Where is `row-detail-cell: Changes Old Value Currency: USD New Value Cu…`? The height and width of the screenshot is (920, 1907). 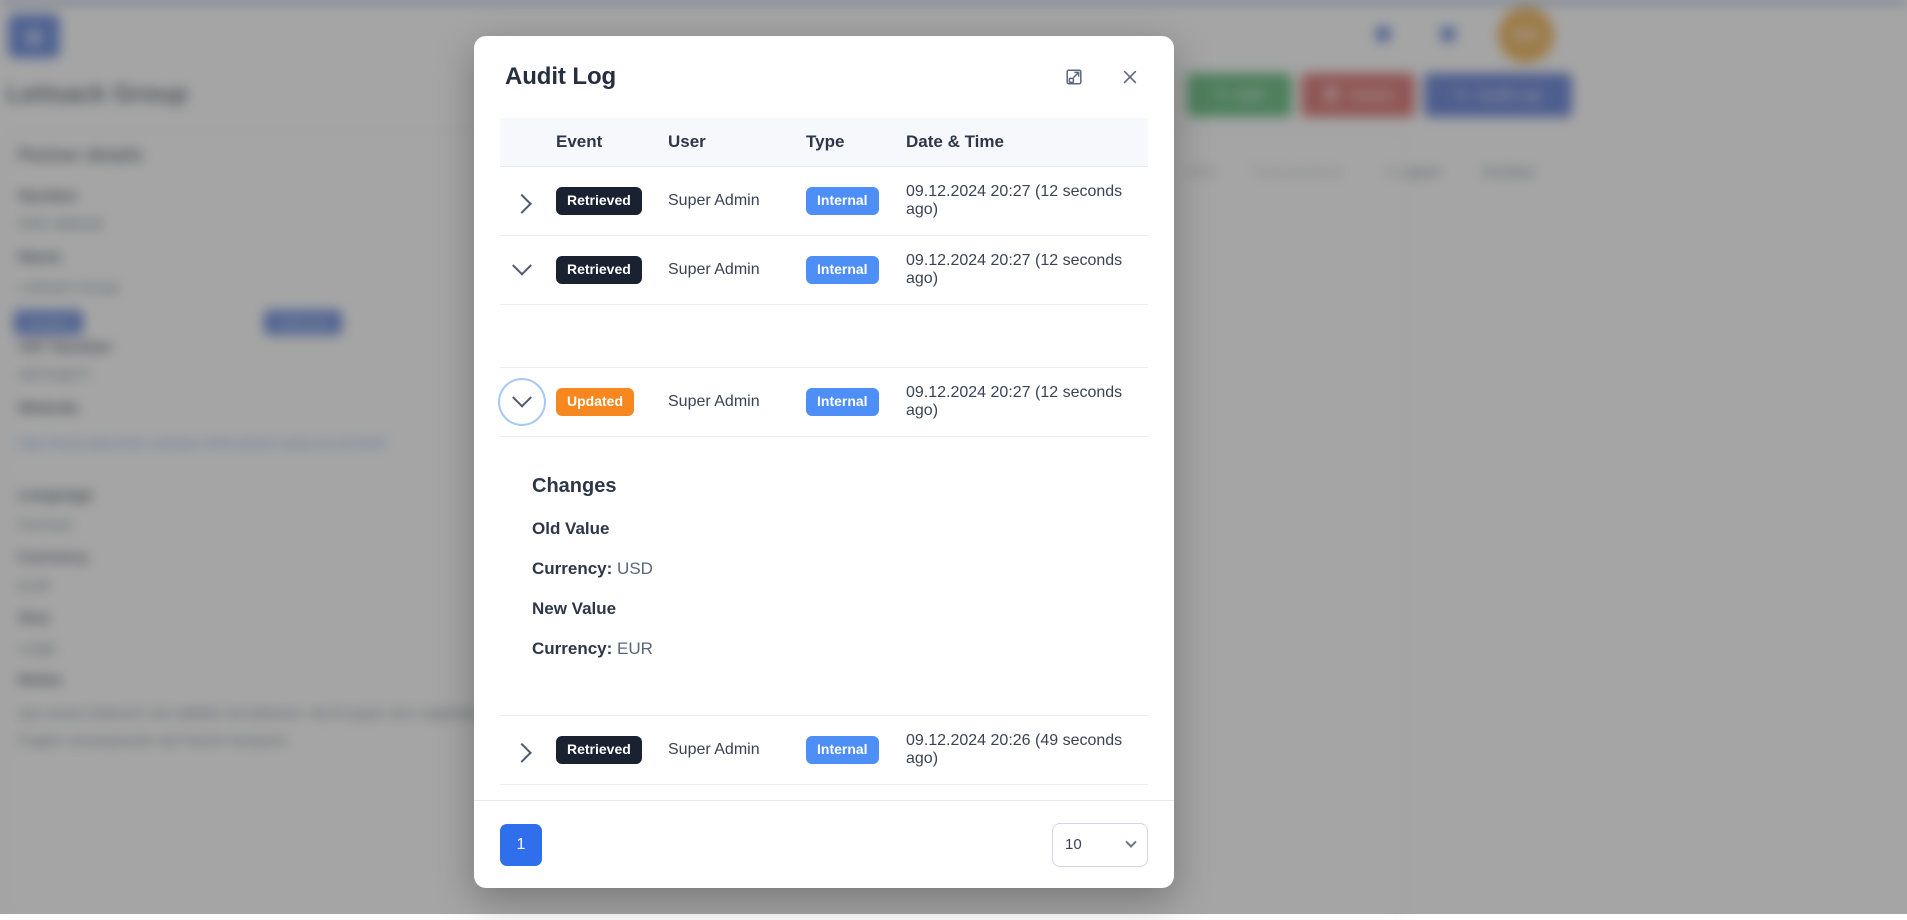
row-detail-cell: Changes Old Value Currency: USD New Value Cu… is located at coordinates (824, 576).